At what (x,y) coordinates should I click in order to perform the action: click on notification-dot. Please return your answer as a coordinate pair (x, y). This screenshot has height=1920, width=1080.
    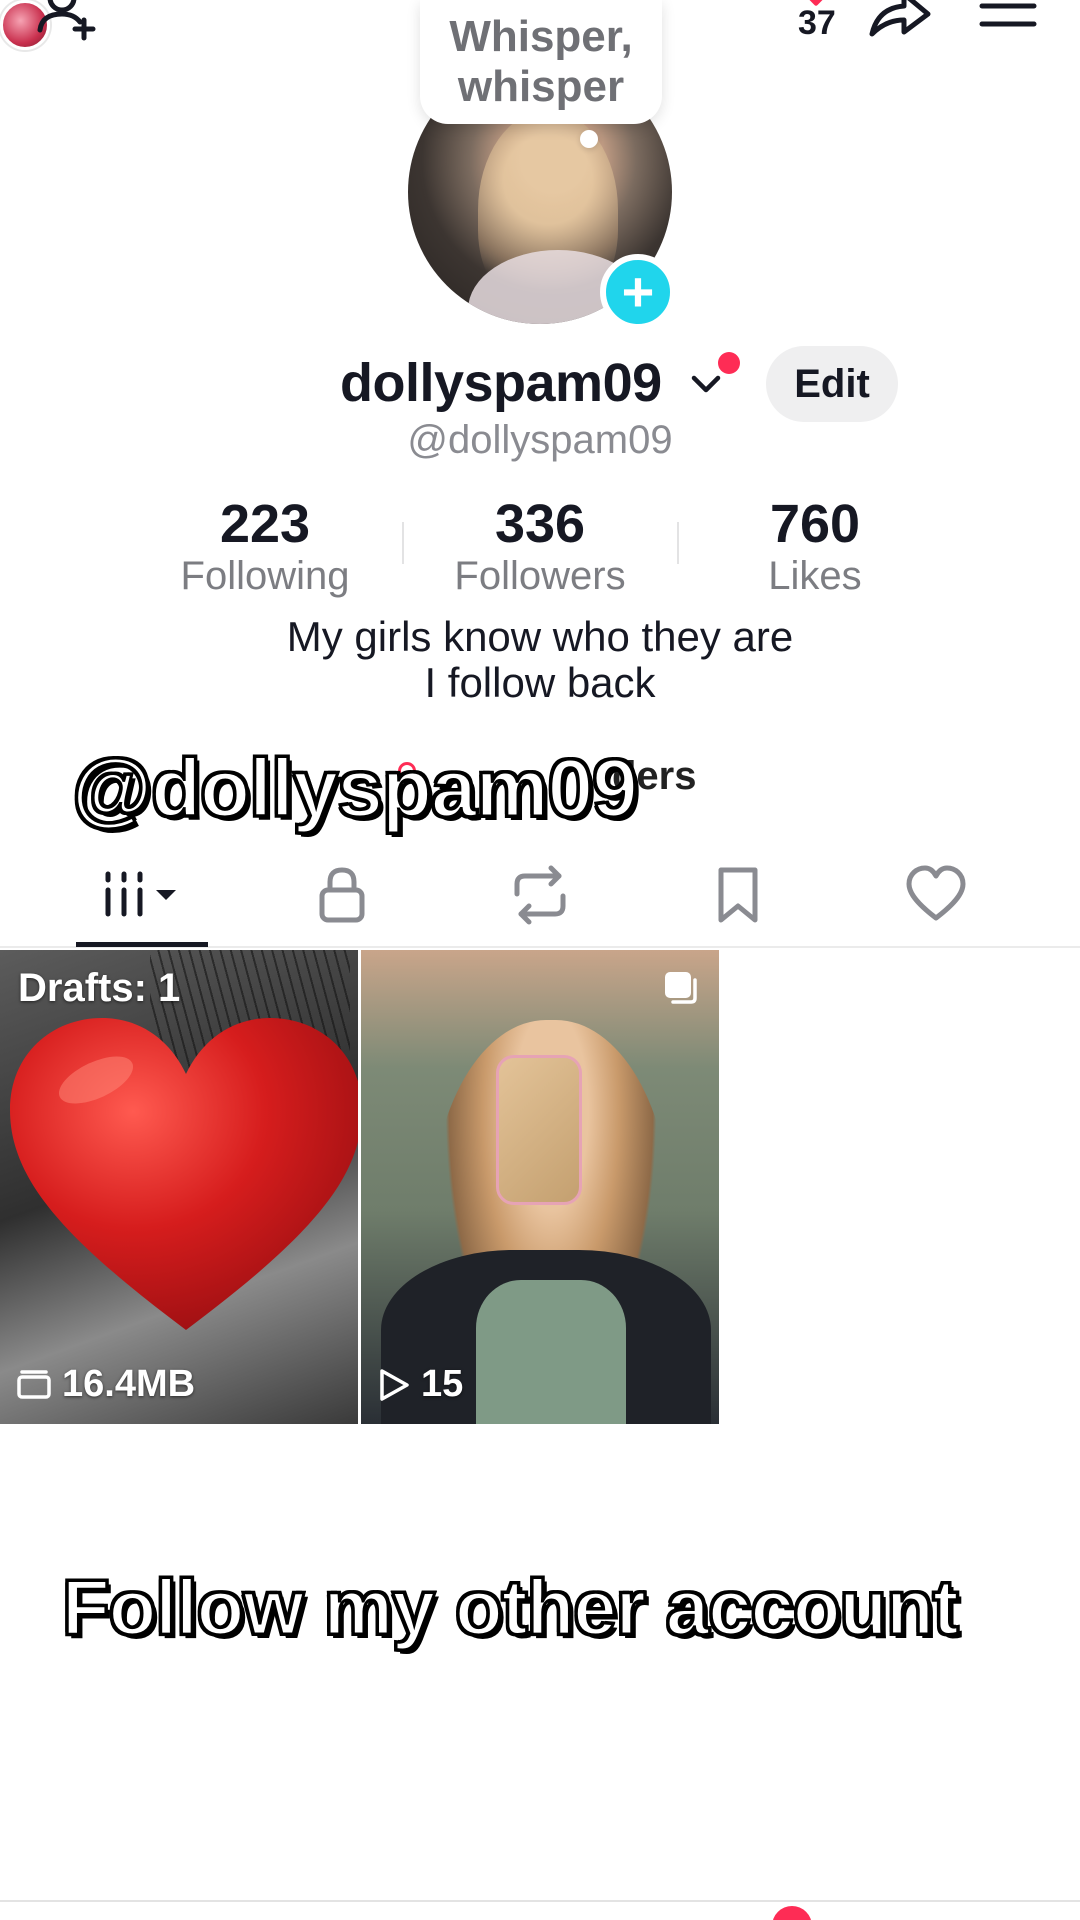
    Looking at the image, I should click on (729, 363).